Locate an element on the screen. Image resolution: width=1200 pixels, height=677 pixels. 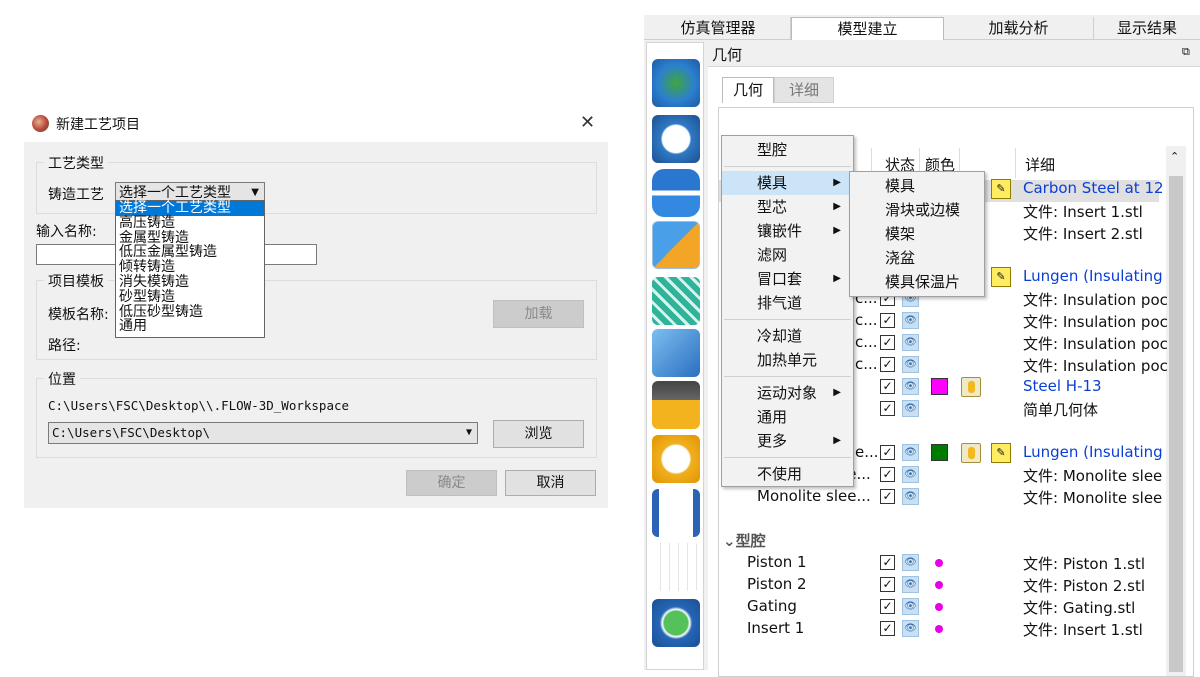
tab-analyze: 加载分析 is located at coordinates (1019, 28).